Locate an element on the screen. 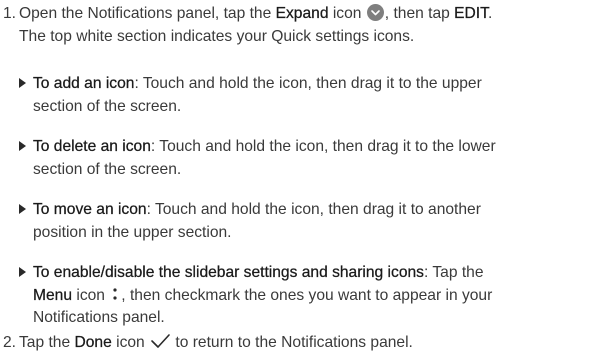 This screenshot has height=357, width=615. menu-word: Menu is located at coordinates (53, 295).